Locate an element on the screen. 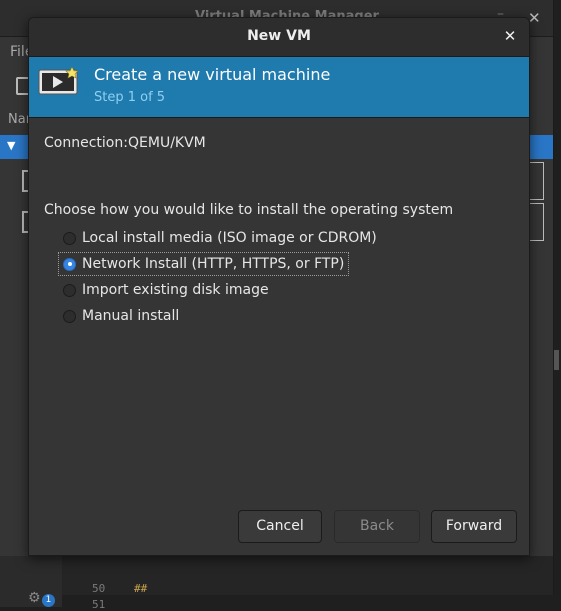 This screenshot has width=561, height=611. radio-label: Local install media (ISO image or CDROM) is located at coordinates (229, 238).